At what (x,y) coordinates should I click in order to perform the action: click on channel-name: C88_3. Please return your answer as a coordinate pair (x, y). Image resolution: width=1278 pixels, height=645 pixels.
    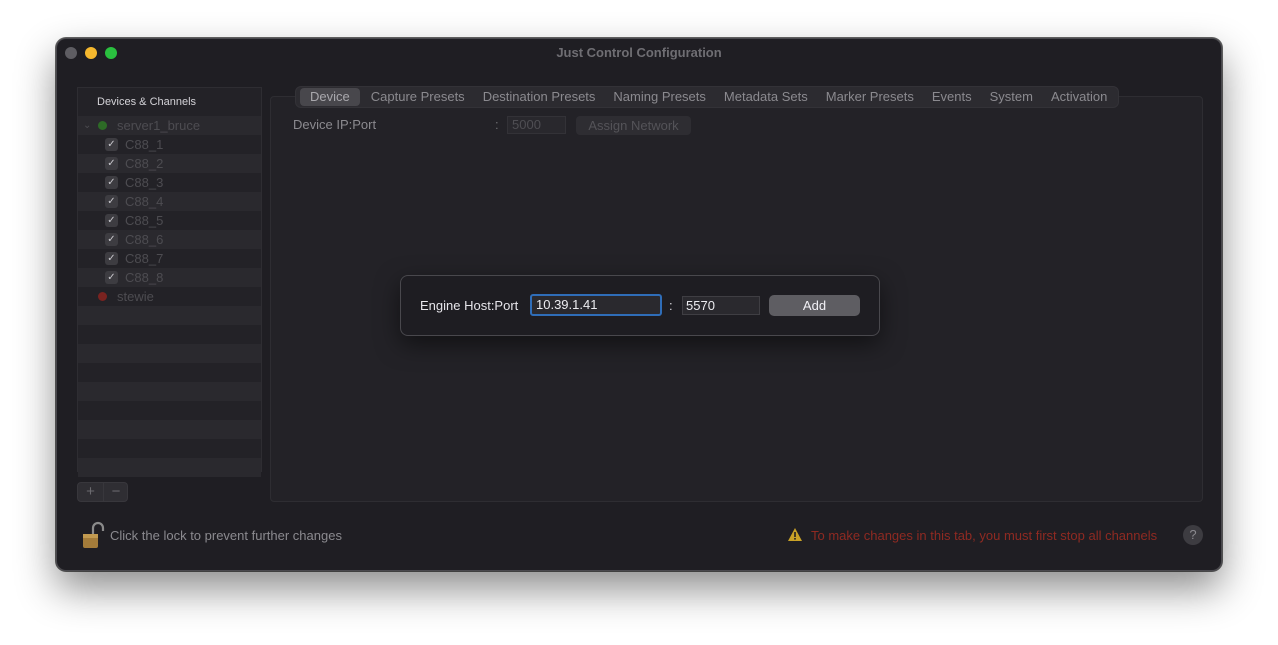
    Looking at the image, I should click on (144, 182).